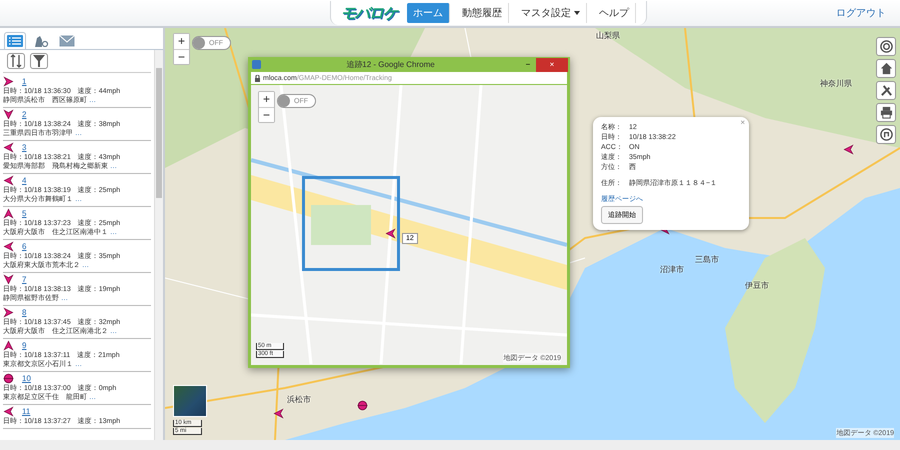  I want to click on home-icon, so click(886, 68).